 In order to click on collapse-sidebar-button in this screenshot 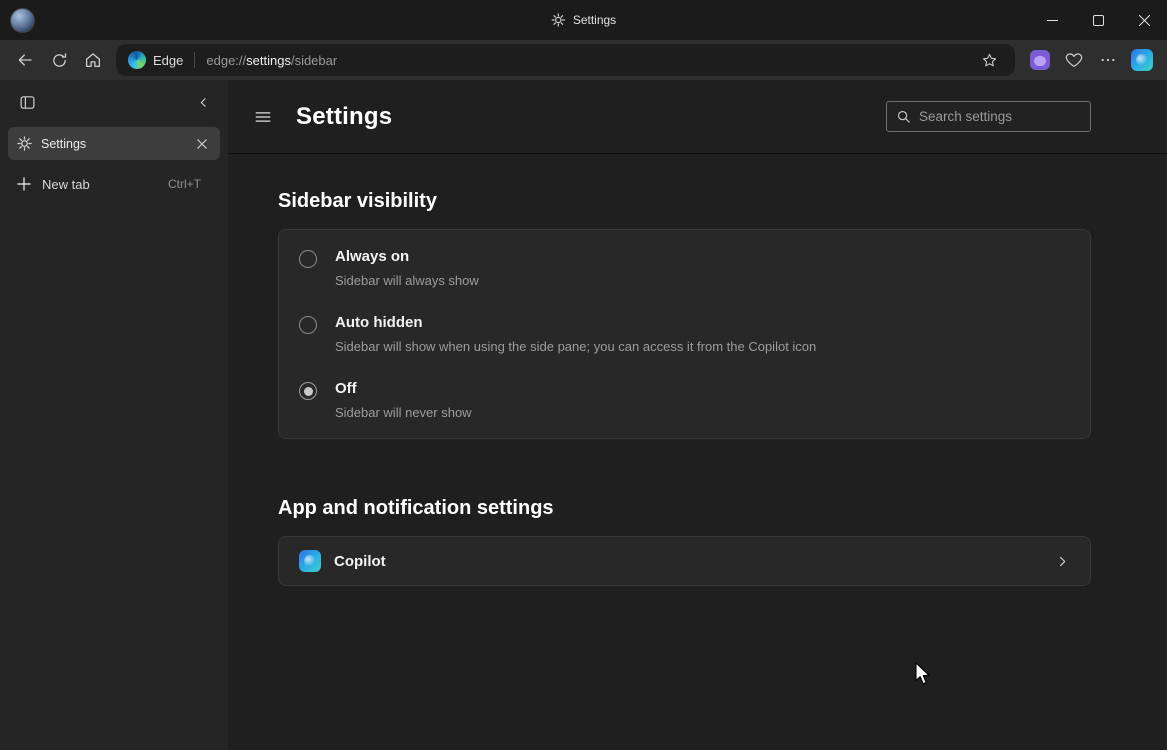, I will do `click(203, 102)`.